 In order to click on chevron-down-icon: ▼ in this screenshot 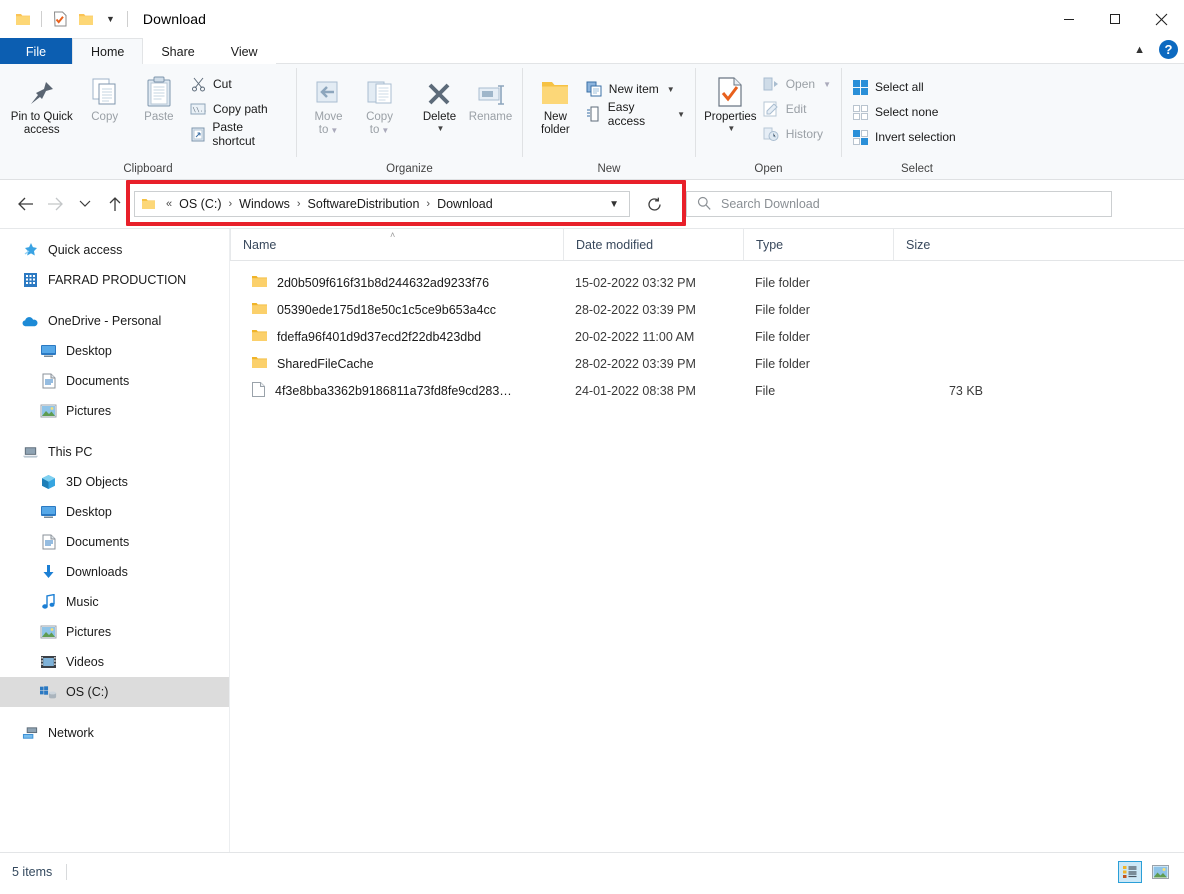, I will do `click(614, 204)`.